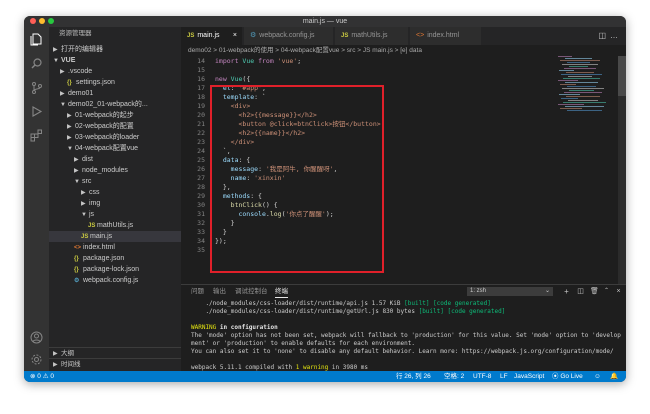 The image size is (650, 414). I want to click on source-control-icon, so click(36, 87).